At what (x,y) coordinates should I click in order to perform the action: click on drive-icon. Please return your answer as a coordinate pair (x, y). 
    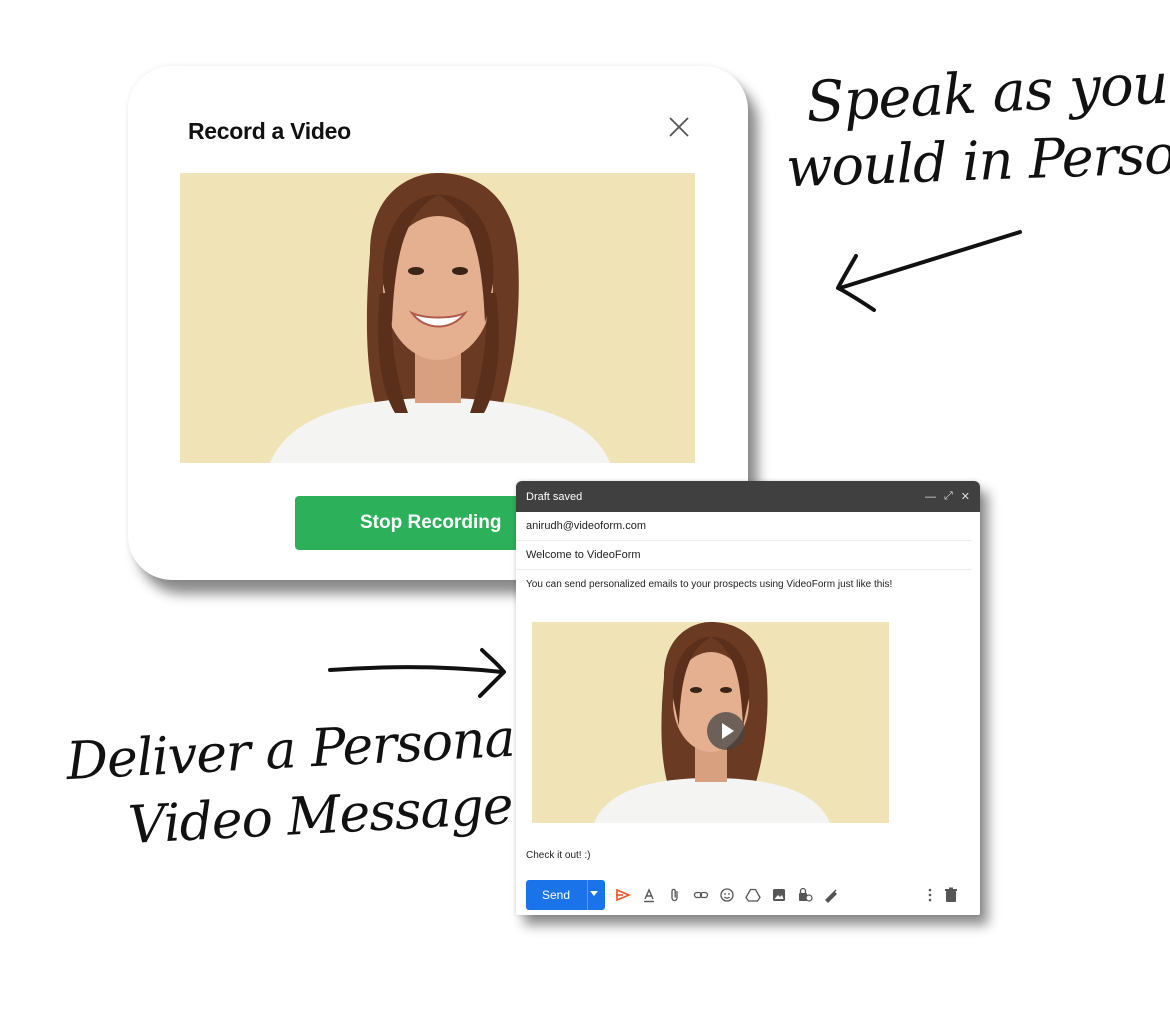
    Looking at the image, I should click on (753, 895).